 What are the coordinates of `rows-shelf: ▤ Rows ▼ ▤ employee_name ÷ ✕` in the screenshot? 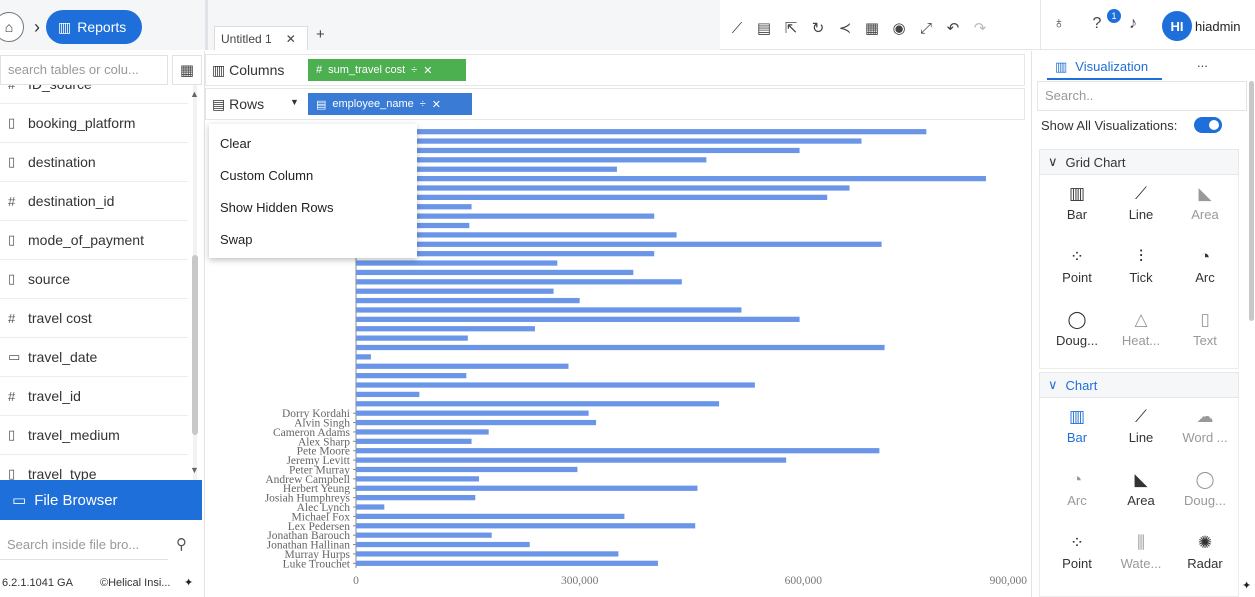 It's located at (615, 104).